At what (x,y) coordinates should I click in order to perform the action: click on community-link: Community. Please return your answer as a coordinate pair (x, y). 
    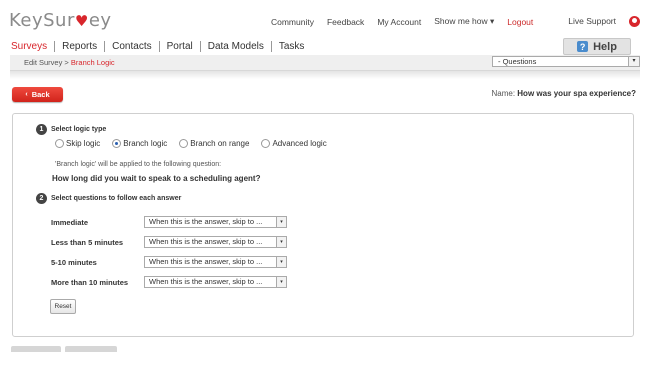
    Looking at the image, I should click on (292, 22).